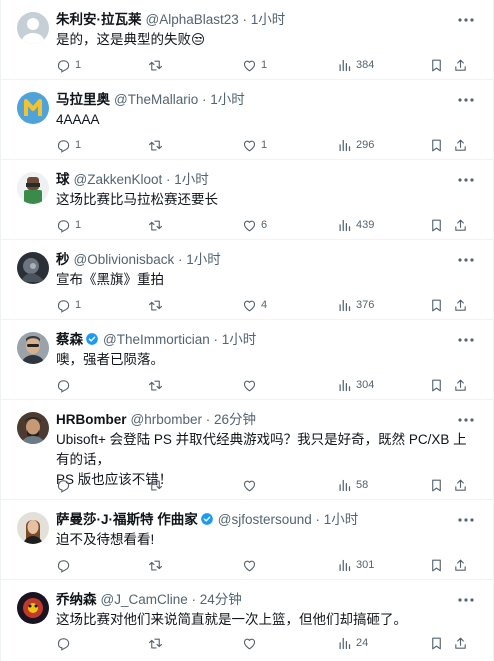 This screenshot has height=661, width=494. I want to click on display-name: 球, so click(63, 179).